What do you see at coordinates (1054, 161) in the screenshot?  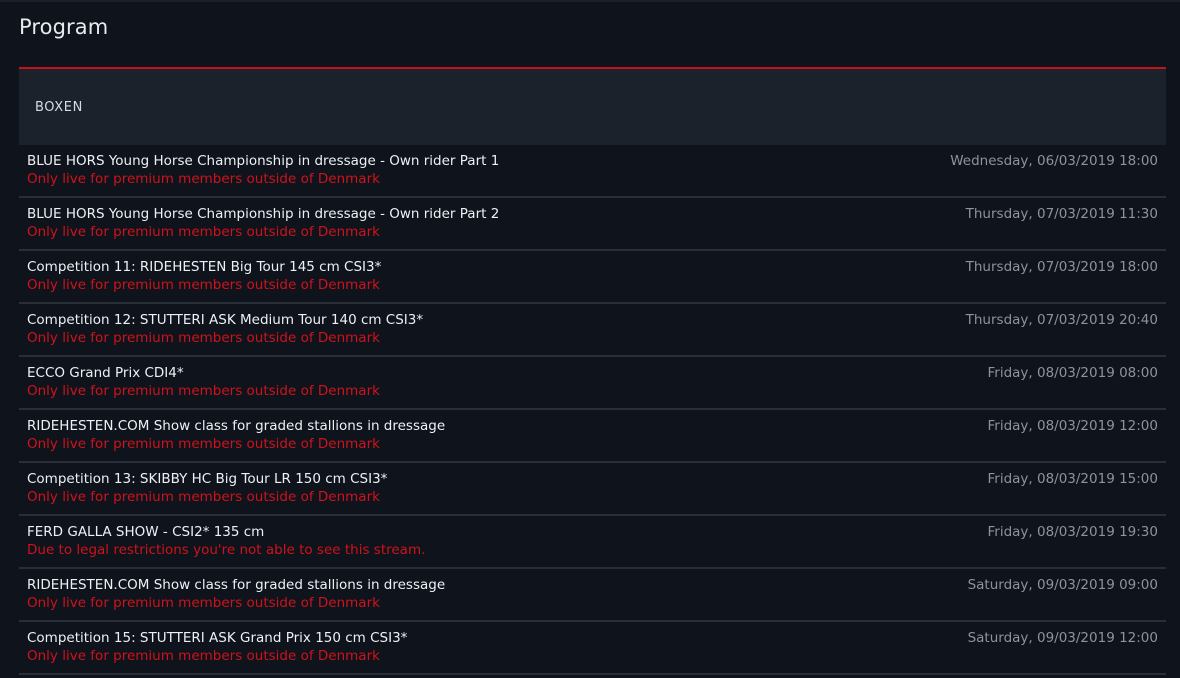 I see `program-datetime: Wednesday, 06/03/2019 18:00` at bounding box center [1054, 161].